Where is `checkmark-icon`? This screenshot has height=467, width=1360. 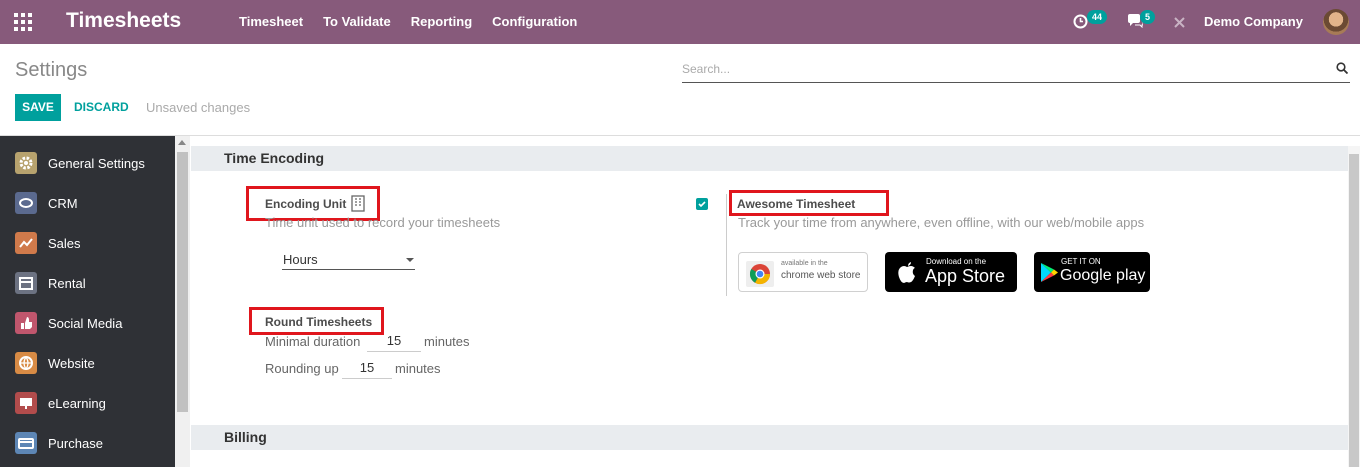 checkmark-icon is located at coordinates (702, 204).